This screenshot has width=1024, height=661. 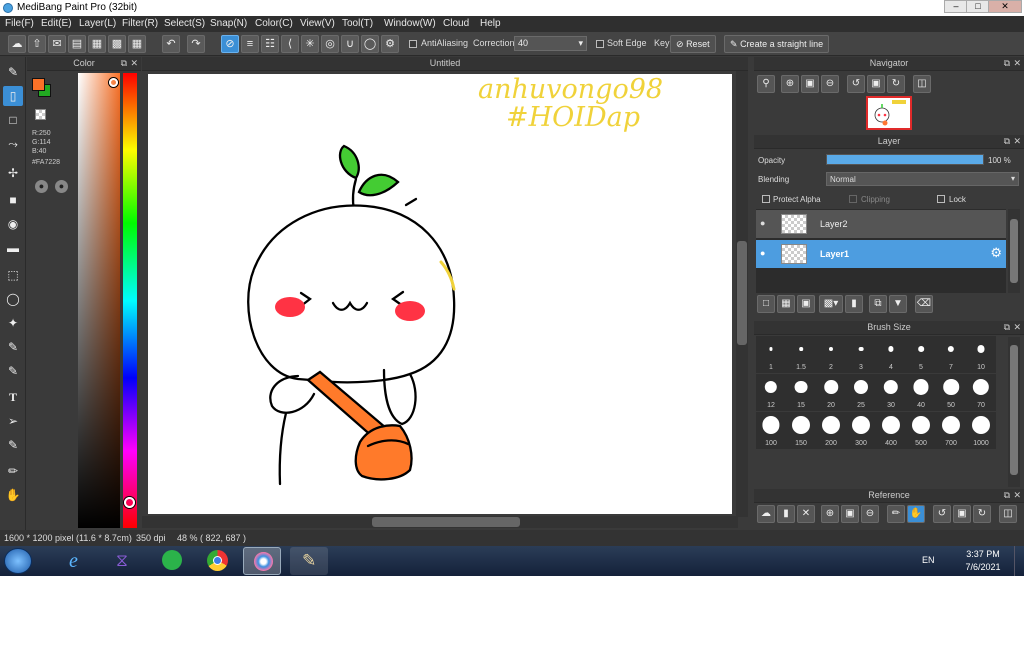 What do you see at coordinates (13, 248) in the screenshot?
I see `gradient-tool-icon: ▬` at bounding box center [13, 248].